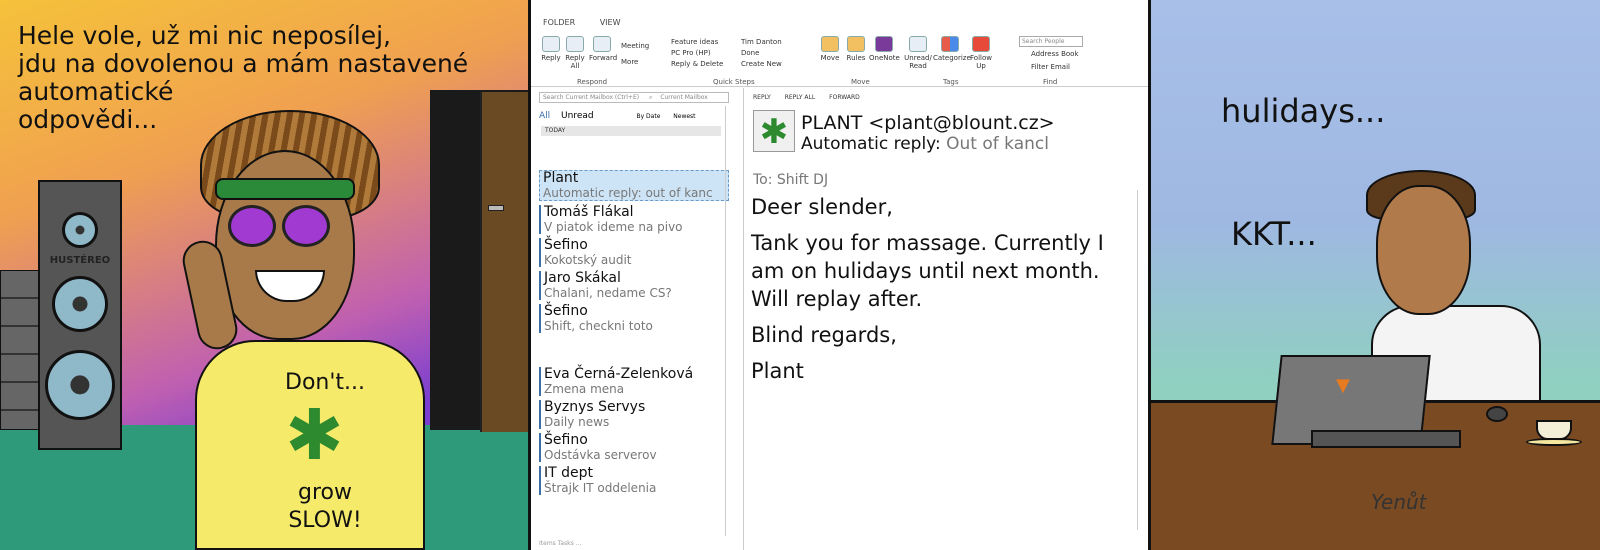  I want to click on sort-newest: Newest, so click(684, 116).